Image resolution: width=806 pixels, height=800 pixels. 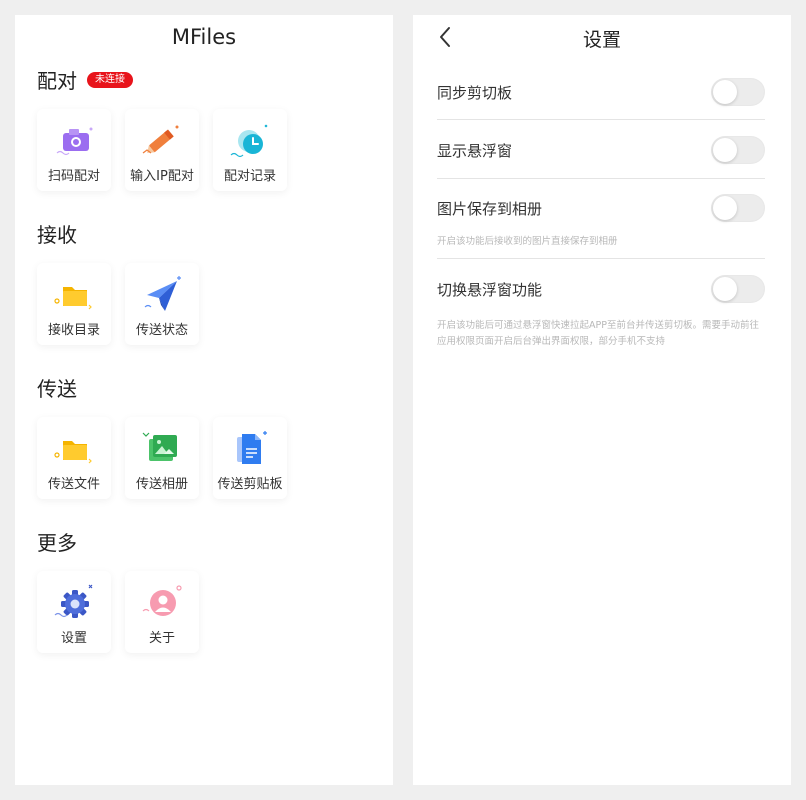 I want to click on setting-label: 同步剪切板, so click(x=475, y=93).